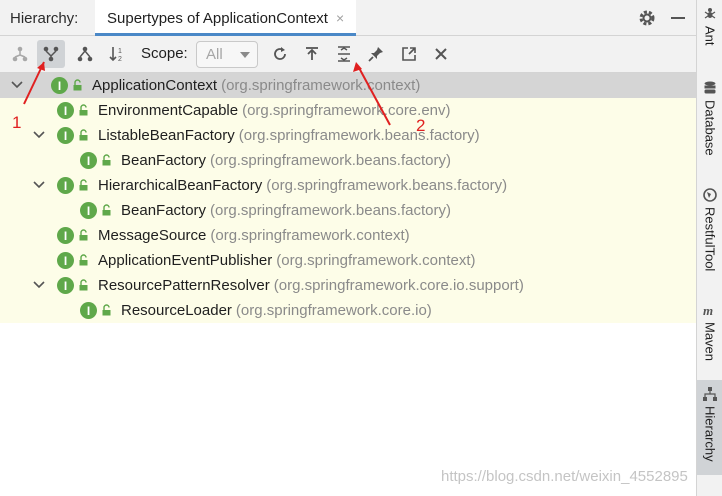 The width and height of the screenshot is (722, 496). What do you see at coordinates (333, 310) in the screenshot?
I see `package-name: (org.springframework.core.io)` at bounding box center [333, 310].